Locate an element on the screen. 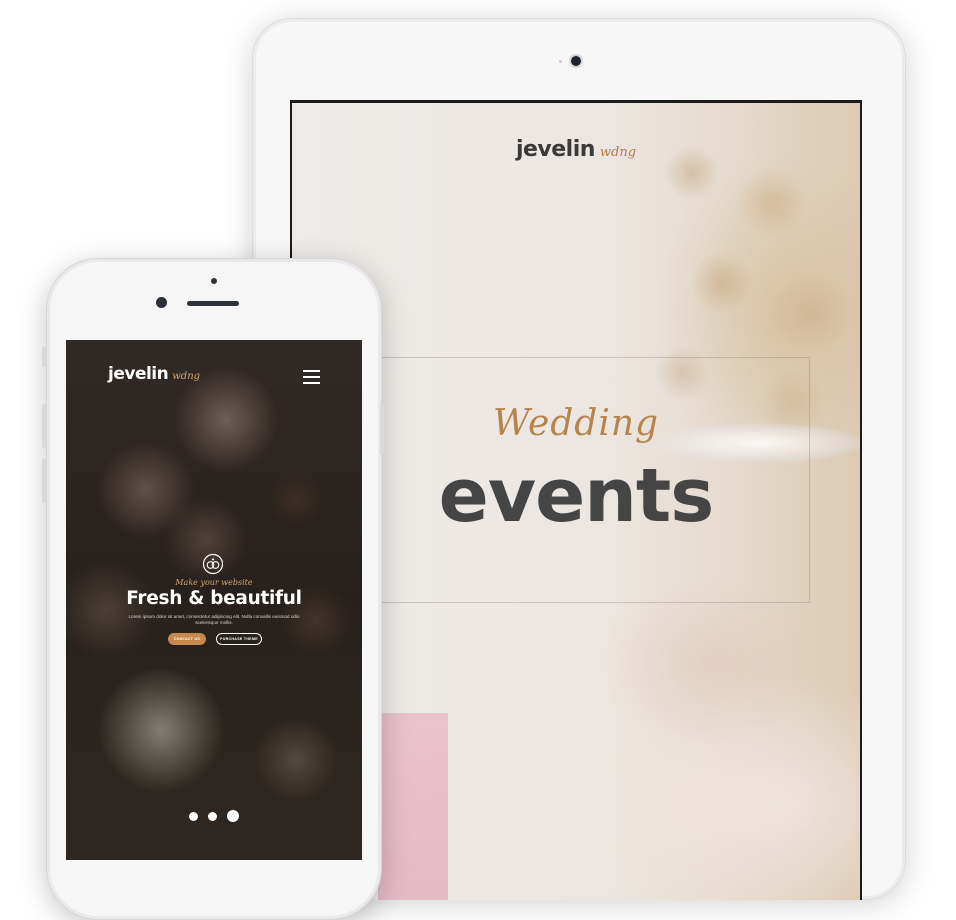 Image resolution: width=956 pixels, height=920 pixels. tablet-sensor is located at coordinates (560, 61).